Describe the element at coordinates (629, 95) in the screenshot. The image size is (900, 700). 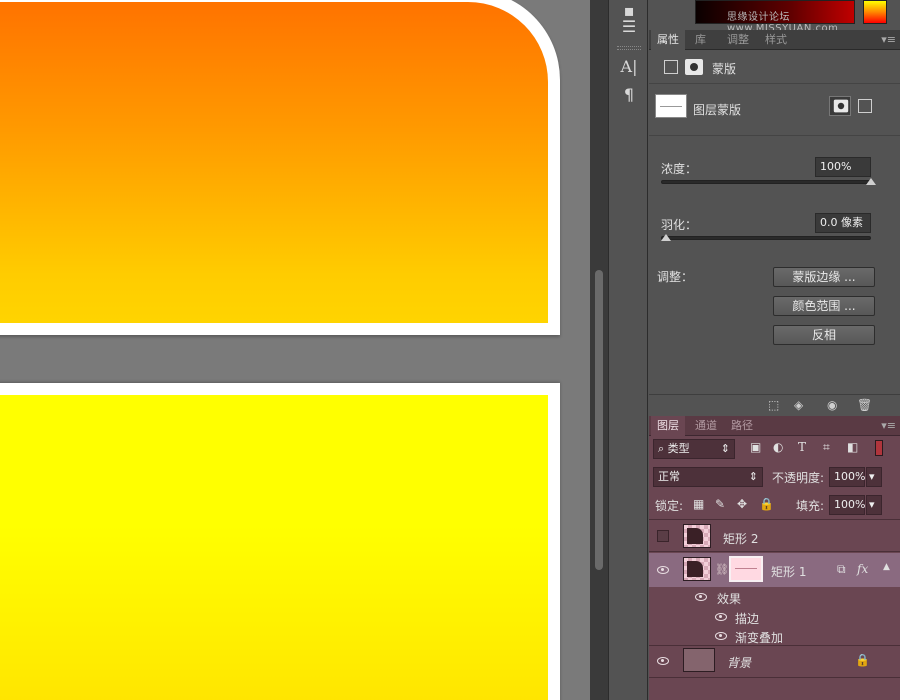
I see `paragraph-icon: ¶` at that location.